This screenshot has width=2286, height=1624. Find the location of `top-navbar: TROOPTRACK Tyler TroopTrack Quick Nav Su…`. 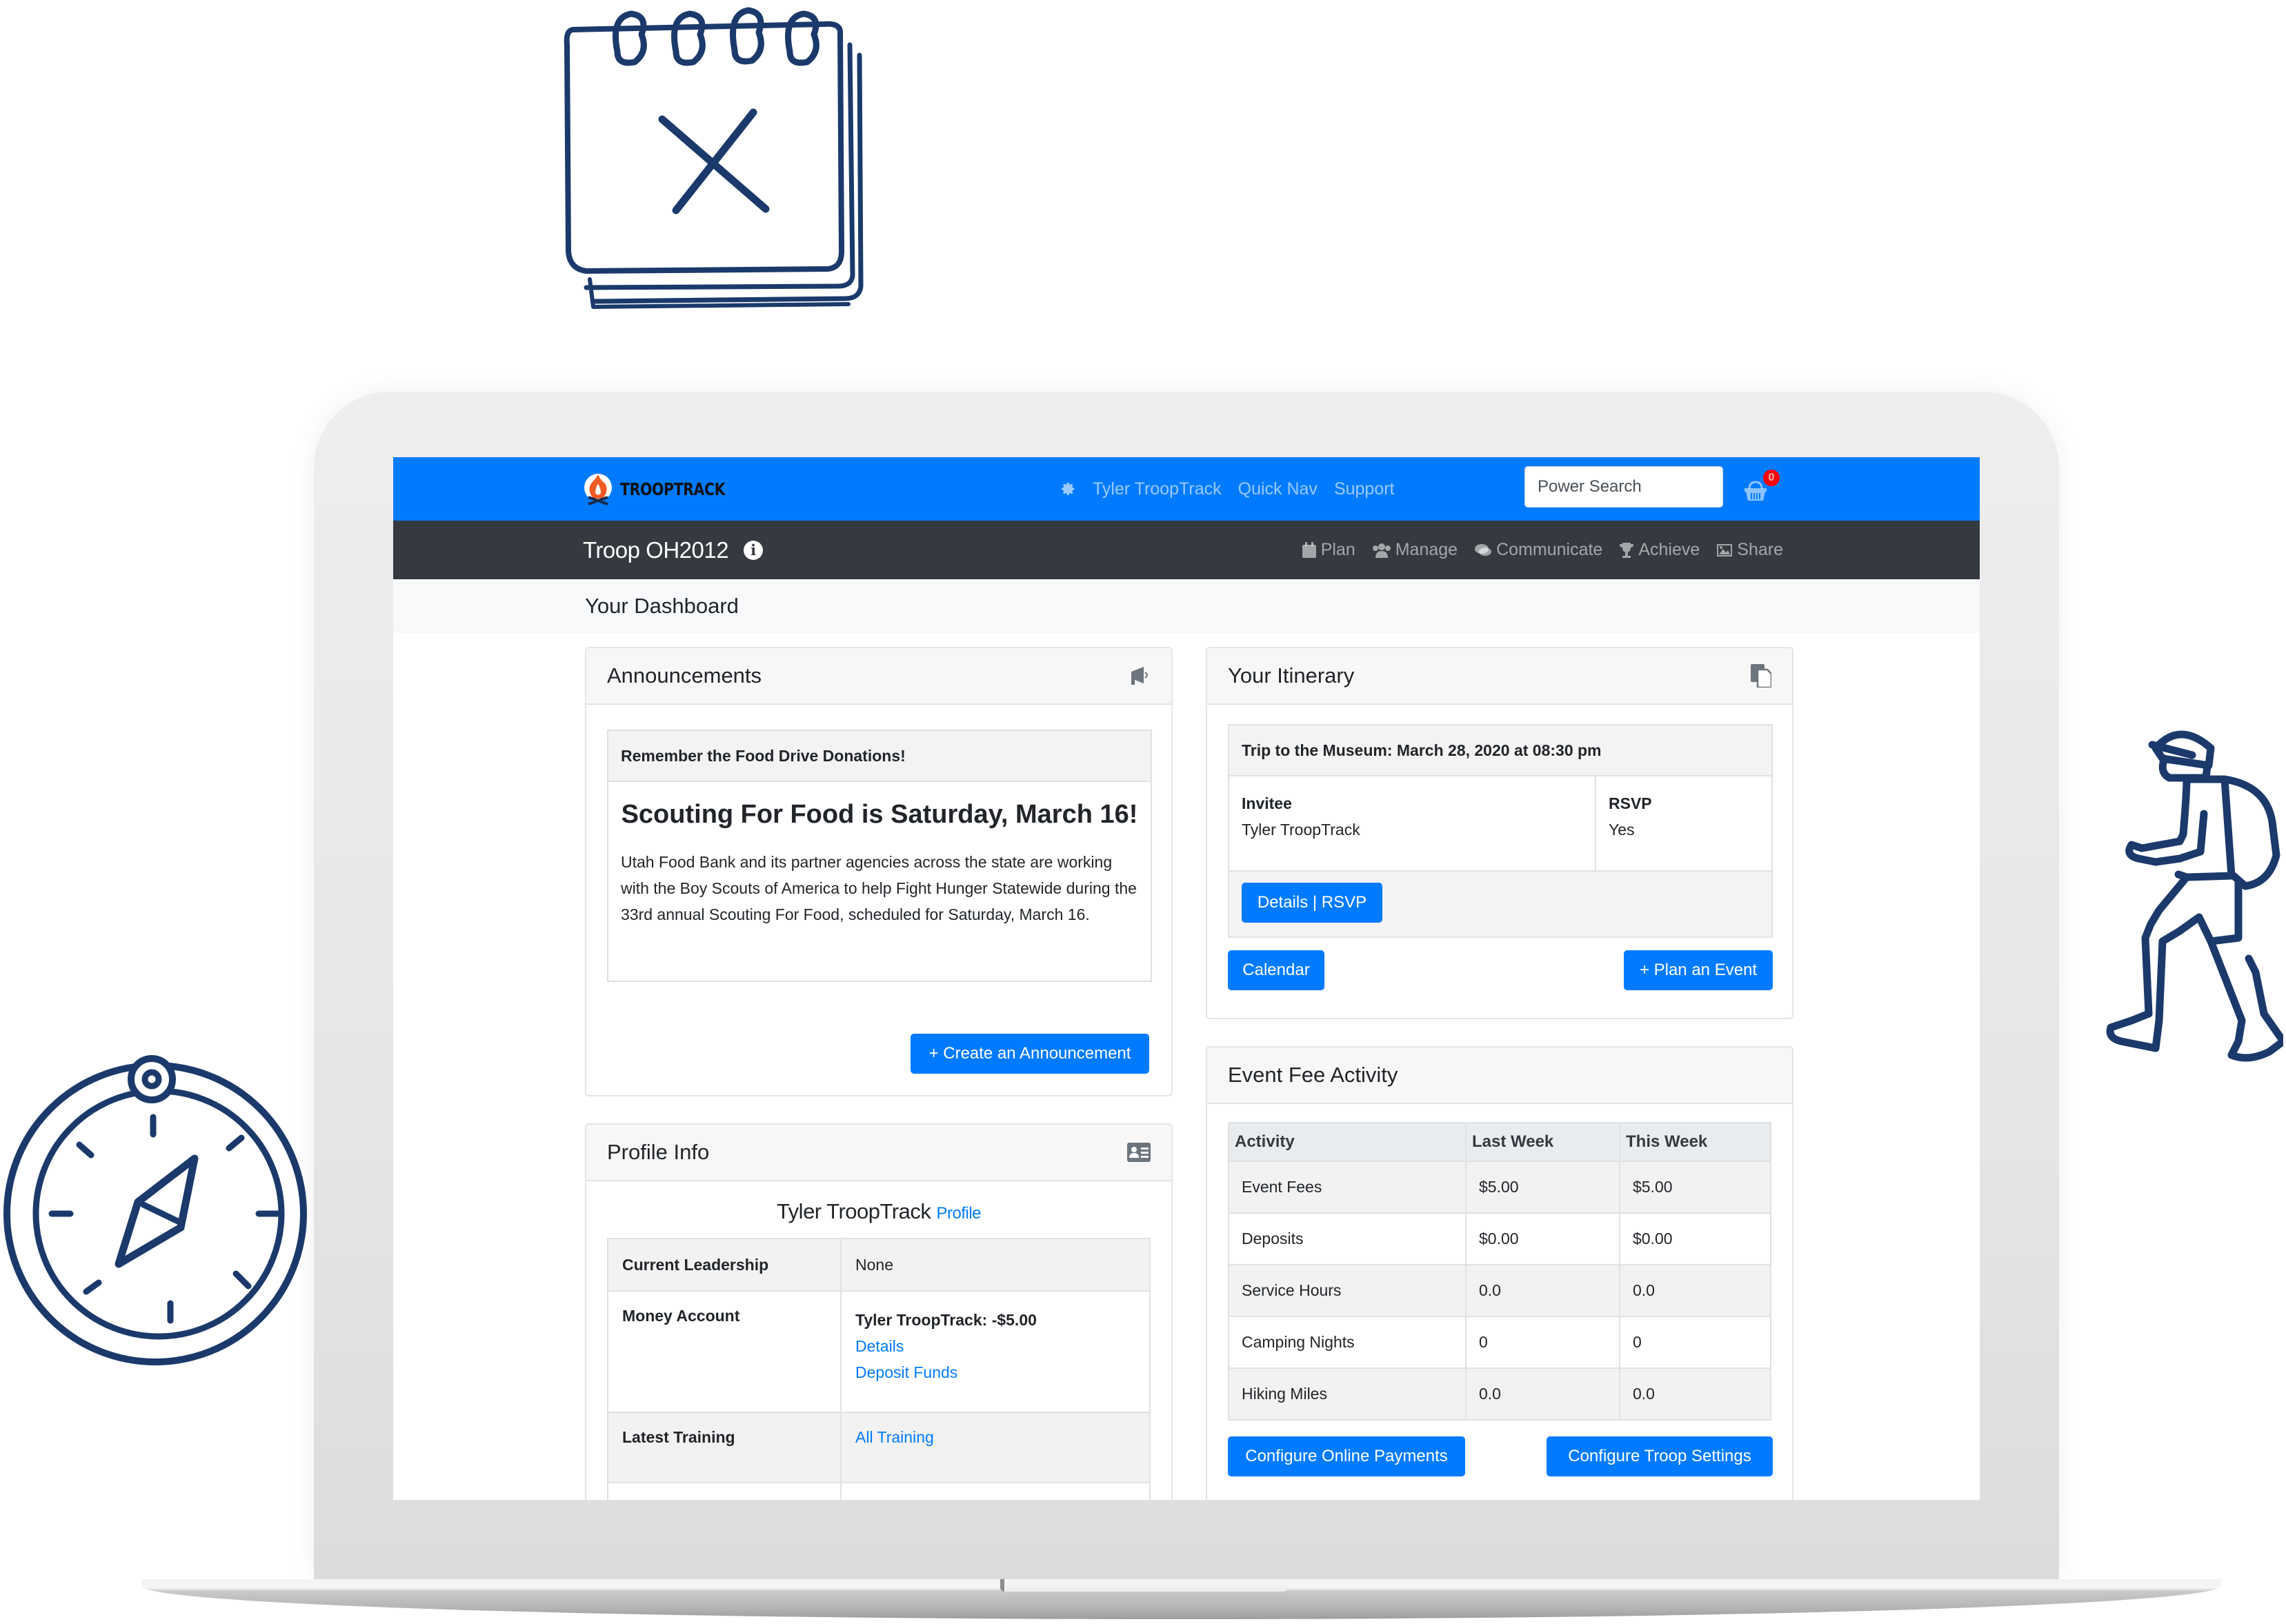

top-navbar: TROOPTRACK Tyler TroopTrack Quick Nav Su… is located at coordinates (1186, 489).